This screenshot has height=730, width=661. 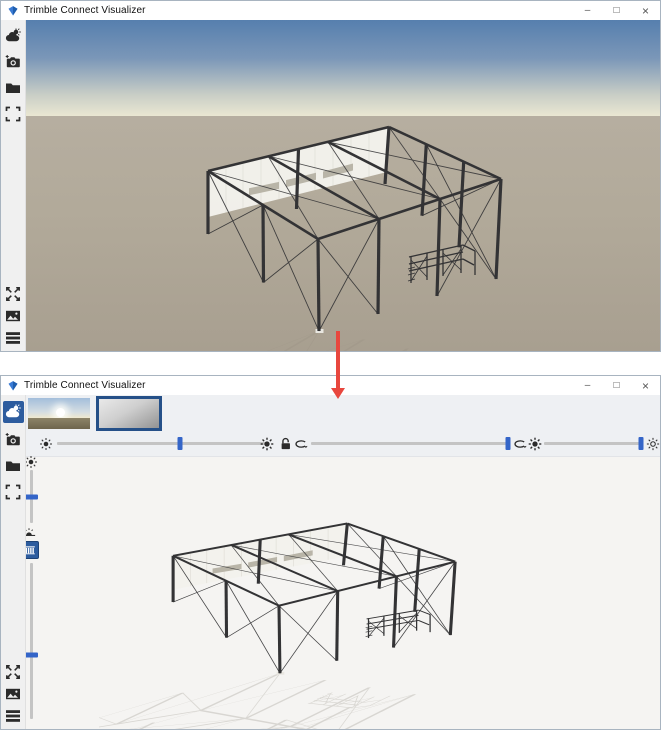 I want to click on sun-rotation-handle, so click(x=508, y=443).